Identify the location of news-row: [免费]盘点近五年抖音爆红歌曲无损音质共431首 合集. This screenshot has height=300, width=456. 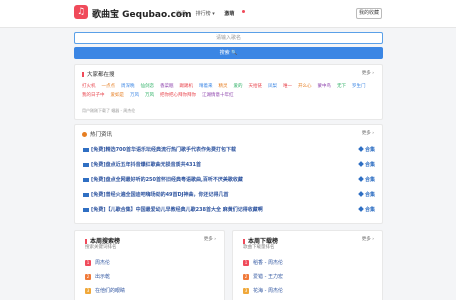
(230, 165).